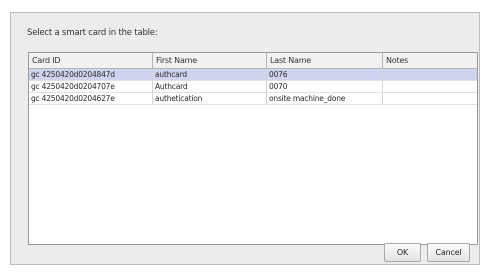  What do you see at coordinates (448, 252) in the screenshot?
I see `cancel-button: Cancel` at bounding box center [448, 252].